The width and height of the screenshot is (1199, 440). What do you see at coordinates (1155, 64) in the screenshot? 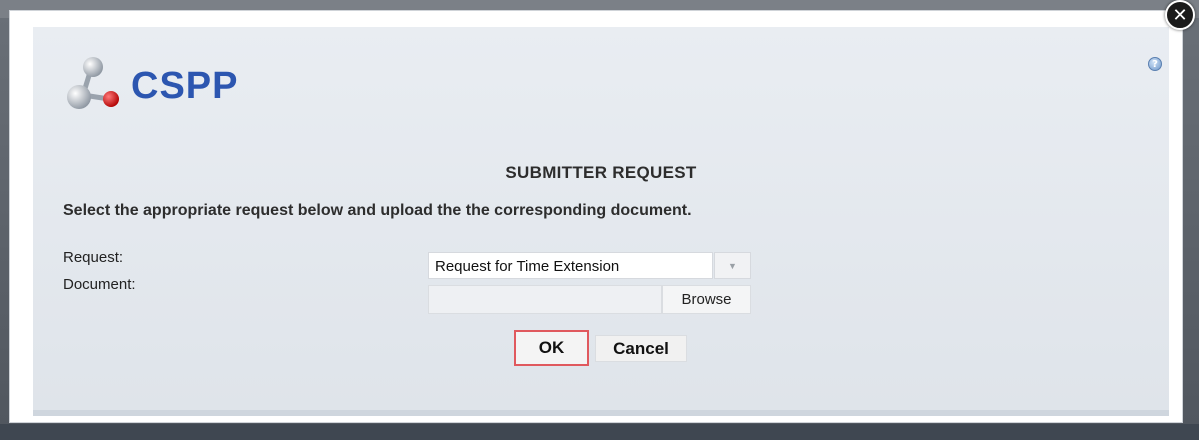
I see `help-icon: ?` at bounding box center [1155, 64].